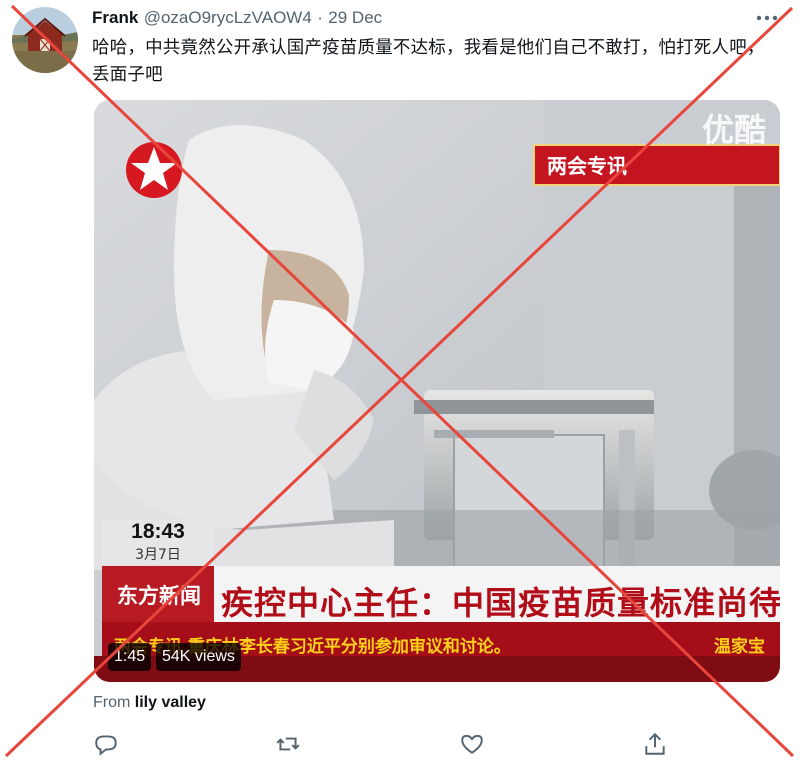 The height and width of the screenshot is (763, 799). I want to click on video-watermark: 优酷, so click(734, 130).